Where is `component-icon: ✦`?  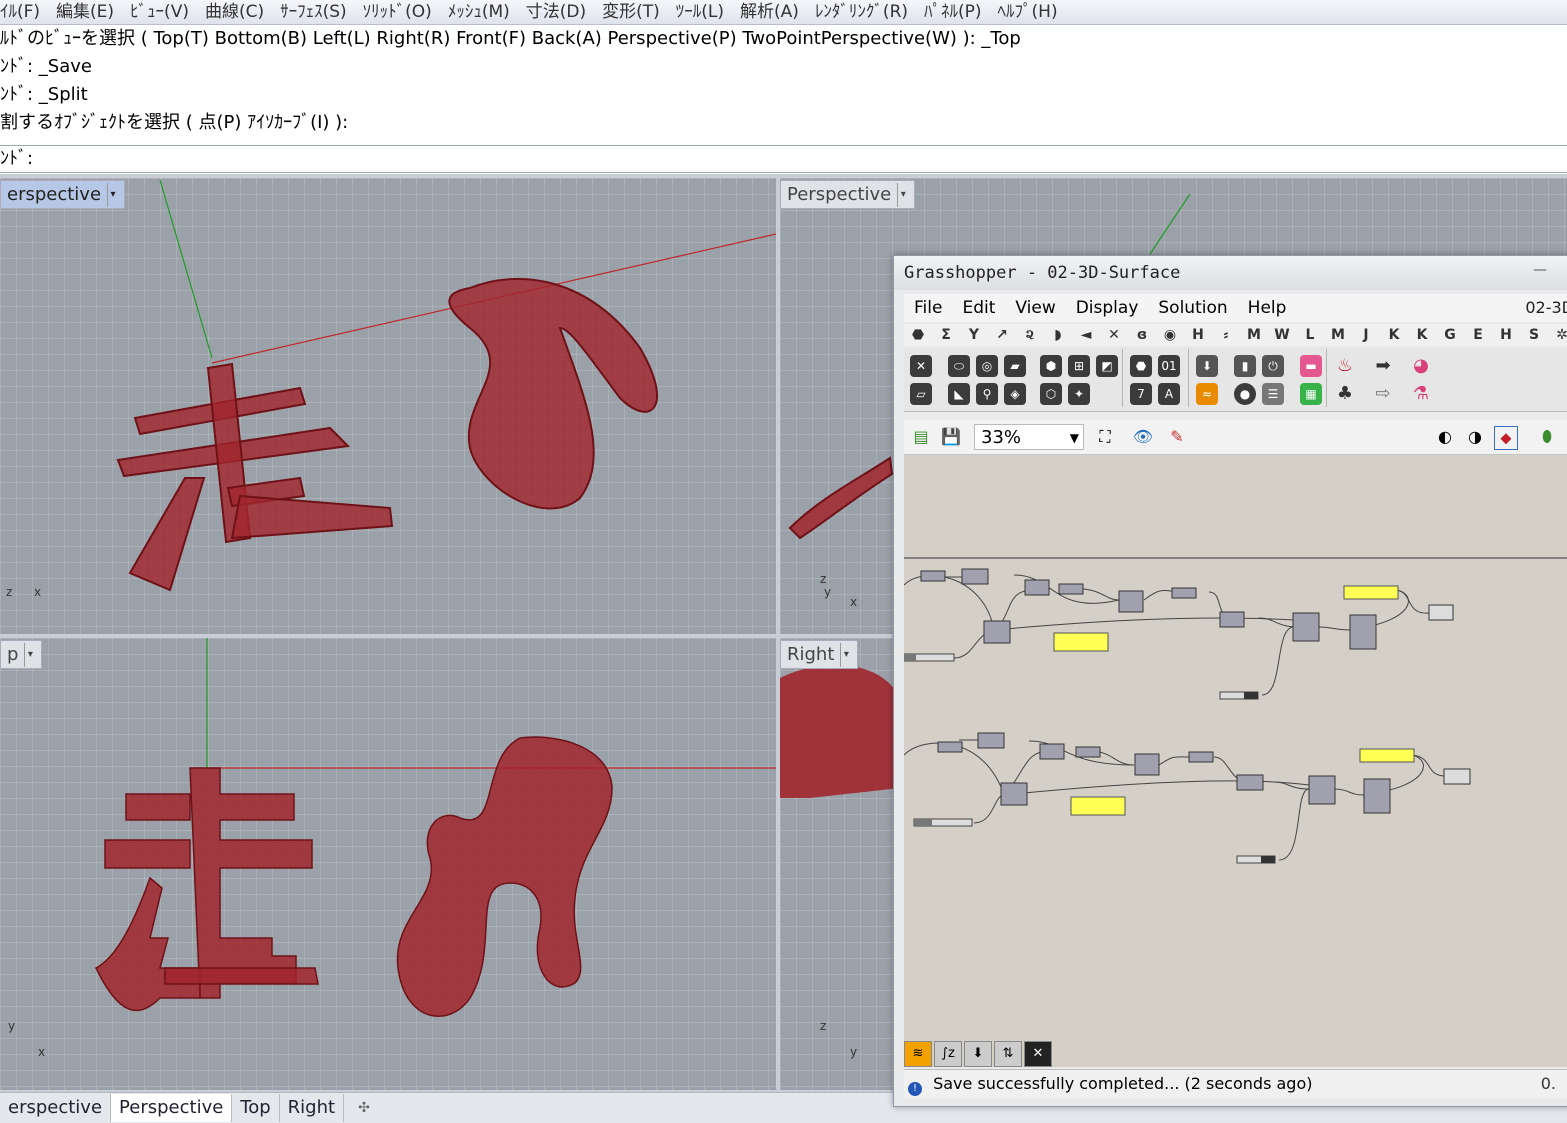
component-icon: ✦ is located at coordinates (1079, 394).